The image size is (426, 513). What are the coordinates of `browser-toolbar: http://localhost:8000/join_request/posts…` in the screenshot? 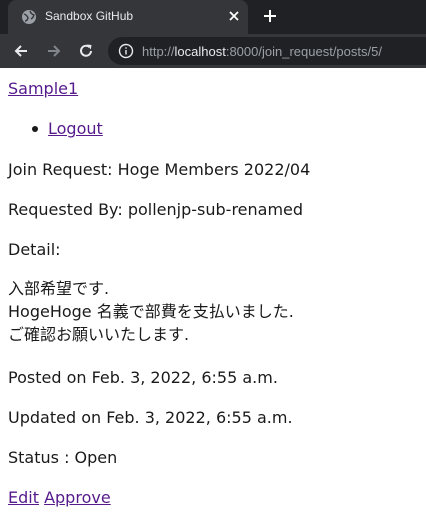 It's located at (213, 51).